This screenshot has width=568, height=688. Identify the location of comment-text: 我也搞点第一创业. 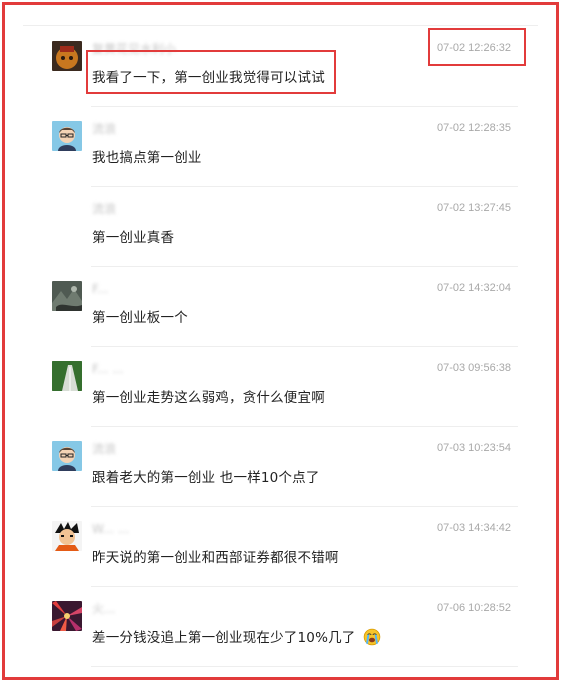
(147, 158).